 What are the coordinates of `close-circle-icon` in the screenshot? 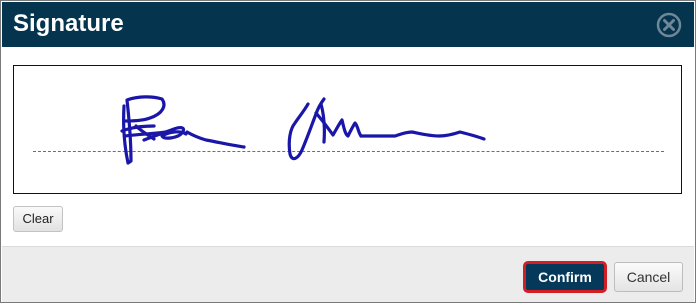 It's located at (669, 25).